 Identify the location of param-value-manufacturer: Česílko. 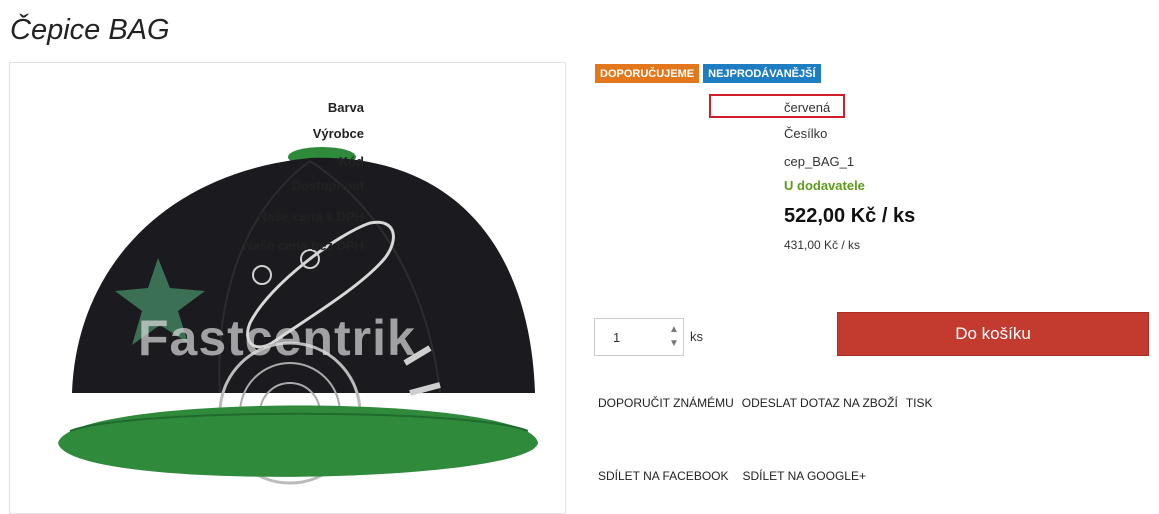
(805, 133).